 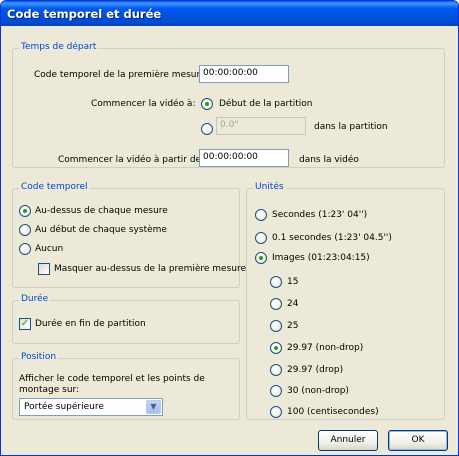 What do you see at coordinates (54, 187) in the screenshot?
I see `timecode-legend: Code temporel` at bounding box center [54, 187].